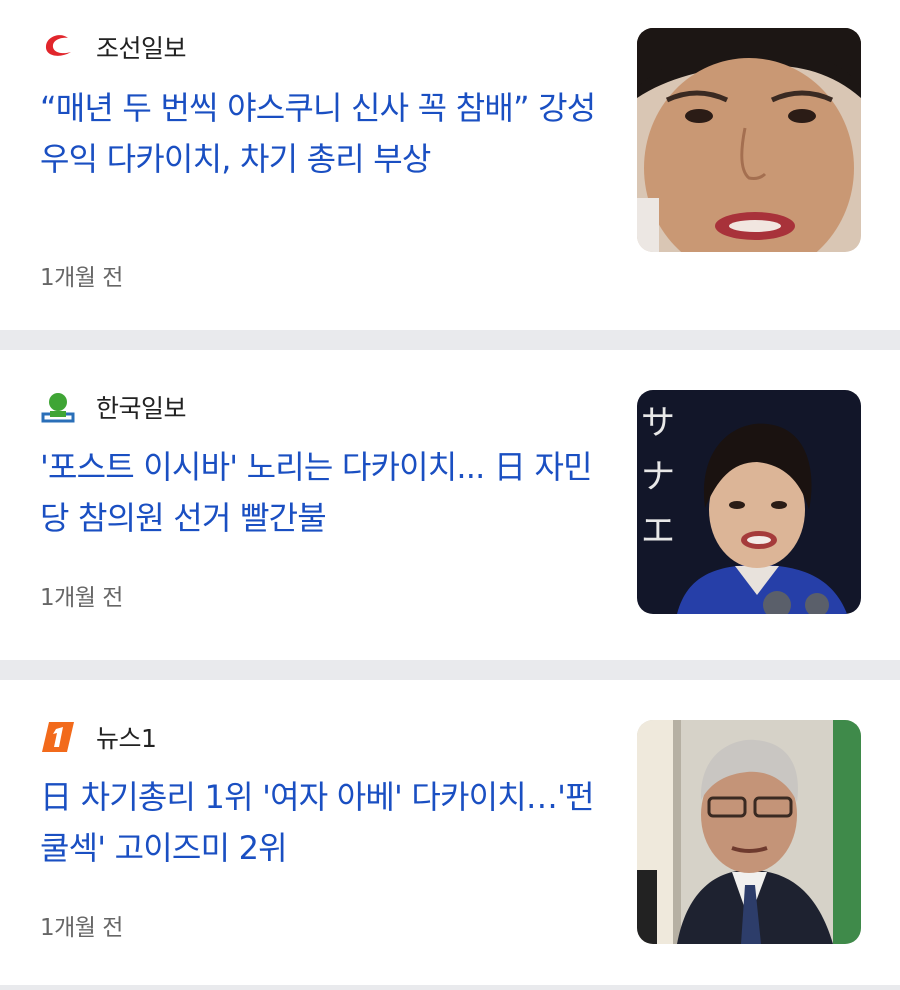 This screenshot has height=990, width=900. What do you see at coordinates (58, 47) in the screenshot?
I see `chosun-logo-icon` at bounding box center [58, 47].